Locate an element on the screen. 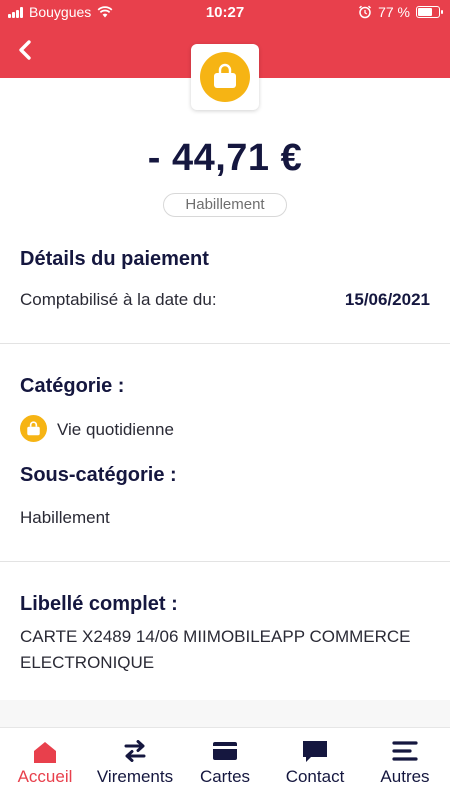  full-label-line: CARTE X2489 14/06 MIIMOBILEAPP COMMERCE is located at coordinates (215, 636).